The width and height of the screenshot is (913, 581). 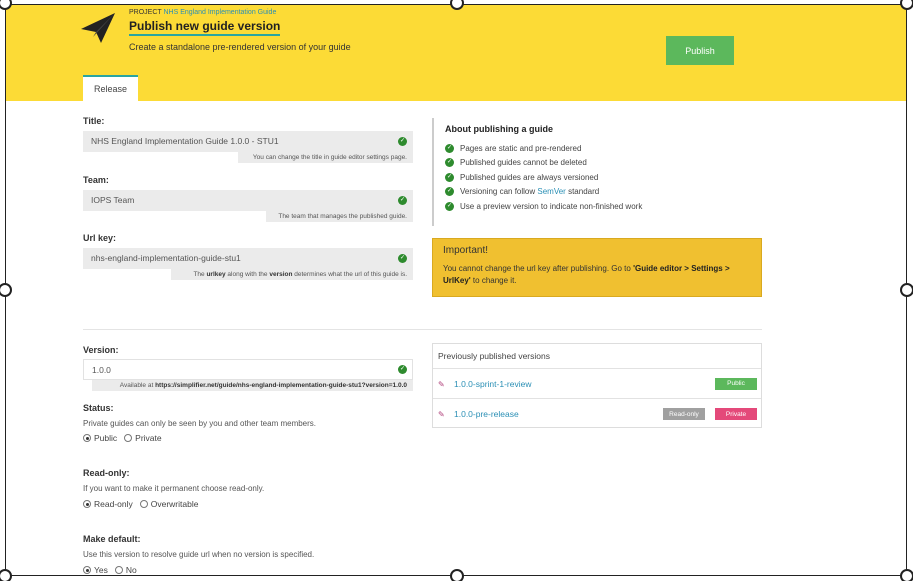 I want to click on resize-handle-middle-right, so click(x=906, y=290).